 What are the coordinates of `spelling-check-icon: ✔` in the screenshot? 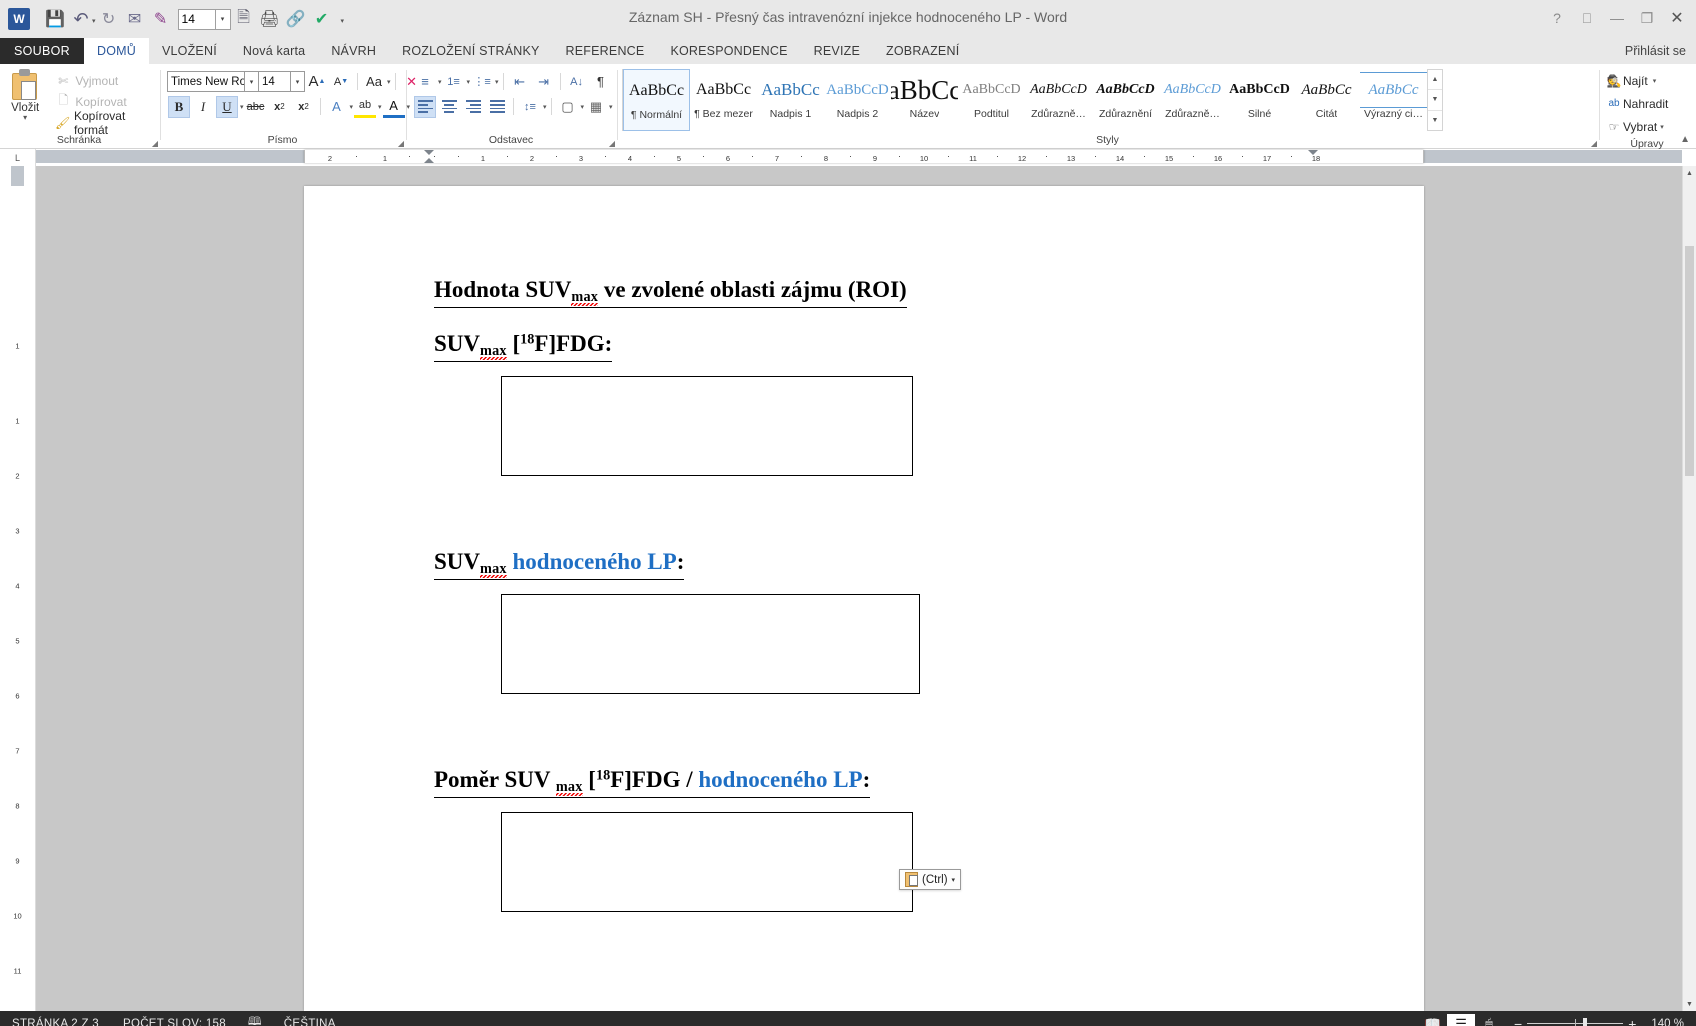 It's located at (322, 19).